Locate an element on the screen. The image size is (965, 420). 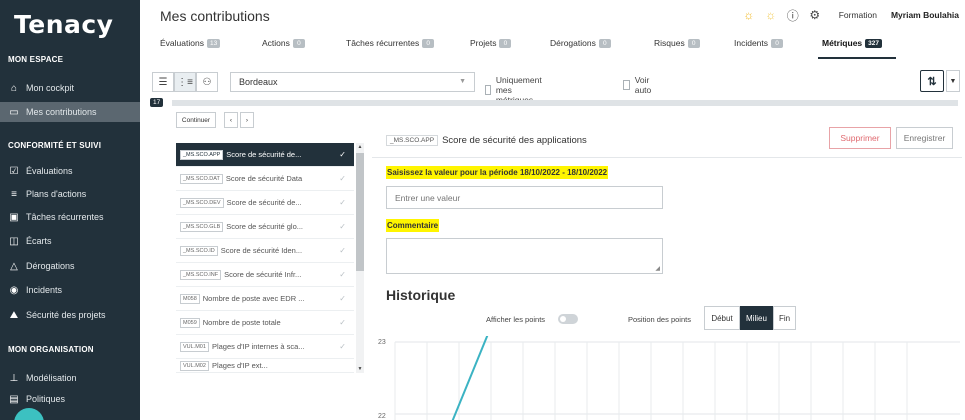
voir-auto-checkbox: Voir auto is located at coordinates (639, 85).